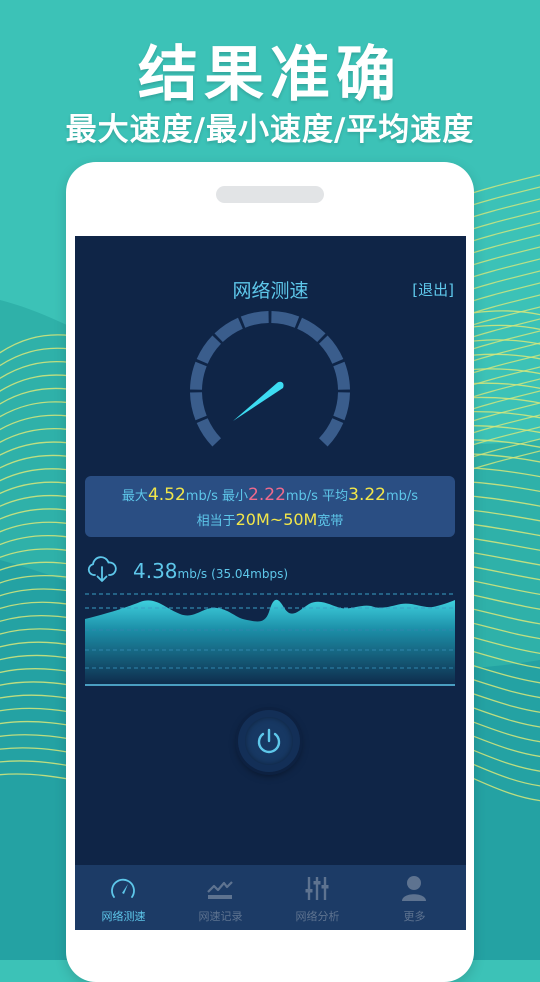  What do you see at coordinates (270, 379) in the screenshot?
I see `speedometer-gauge` at bounding box center [270, 379].